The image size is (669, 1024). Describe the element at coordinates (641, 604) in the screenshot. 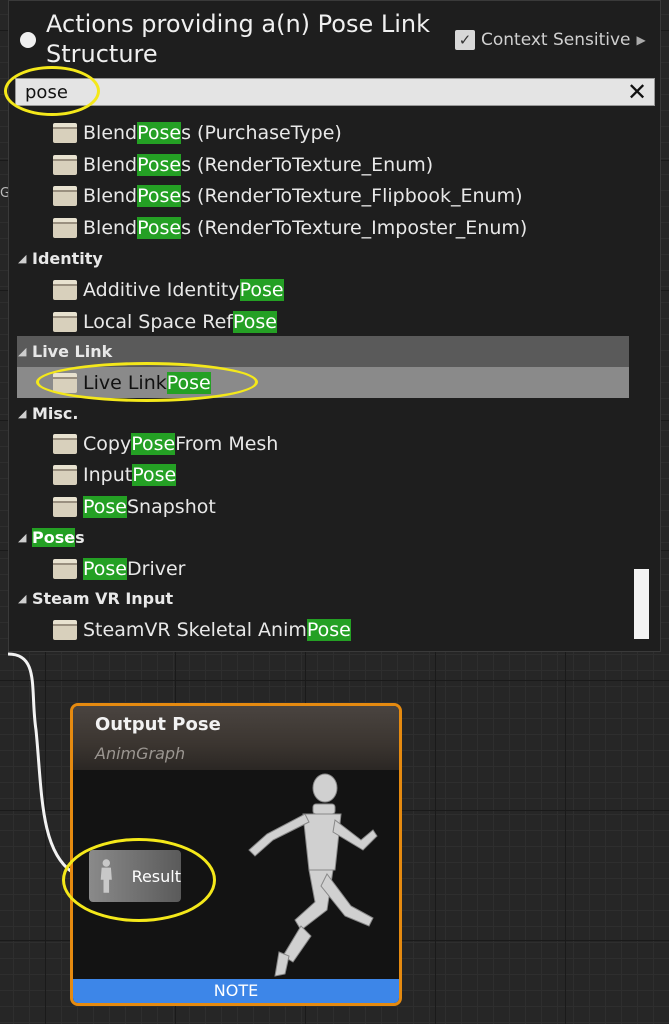

I see `scrollbar-thumb` at that location.